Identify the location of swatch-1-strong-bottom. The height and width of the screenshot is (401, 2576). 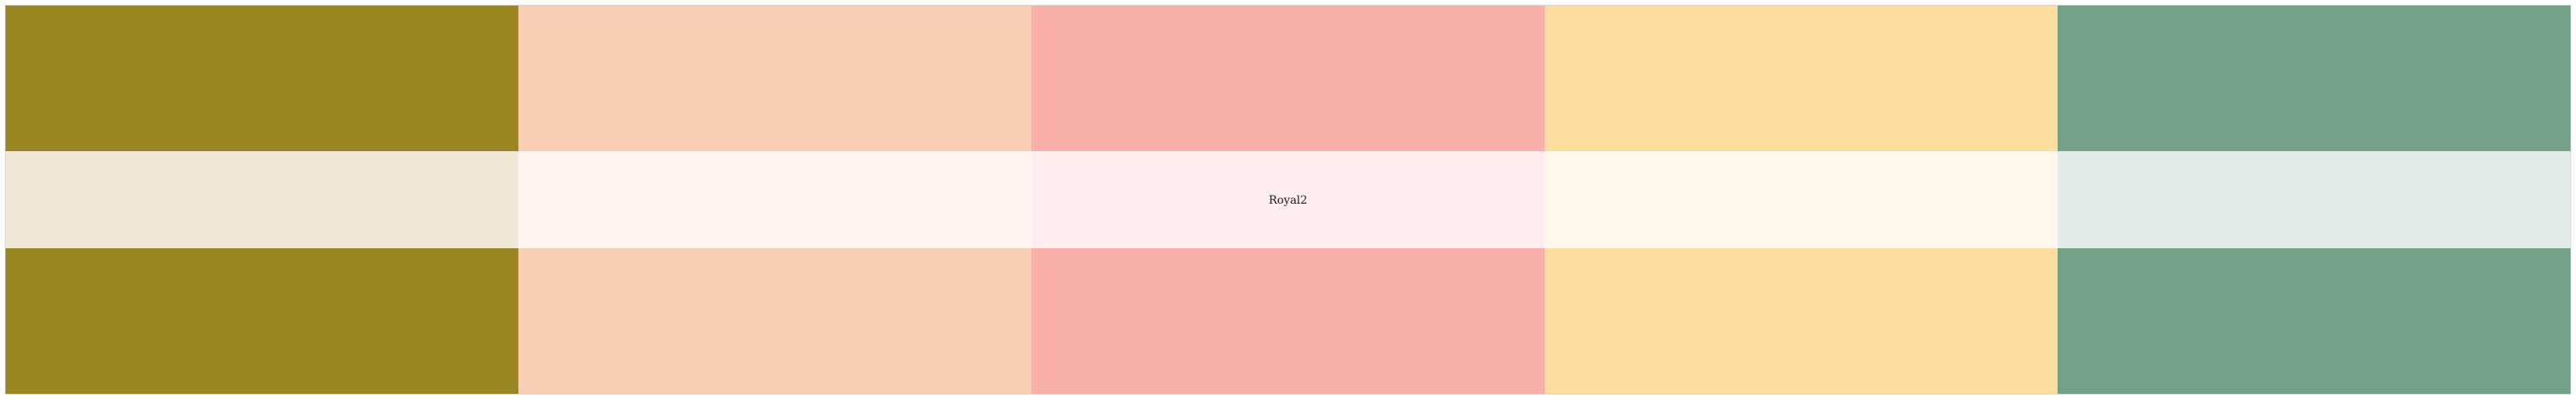
(262, 321).